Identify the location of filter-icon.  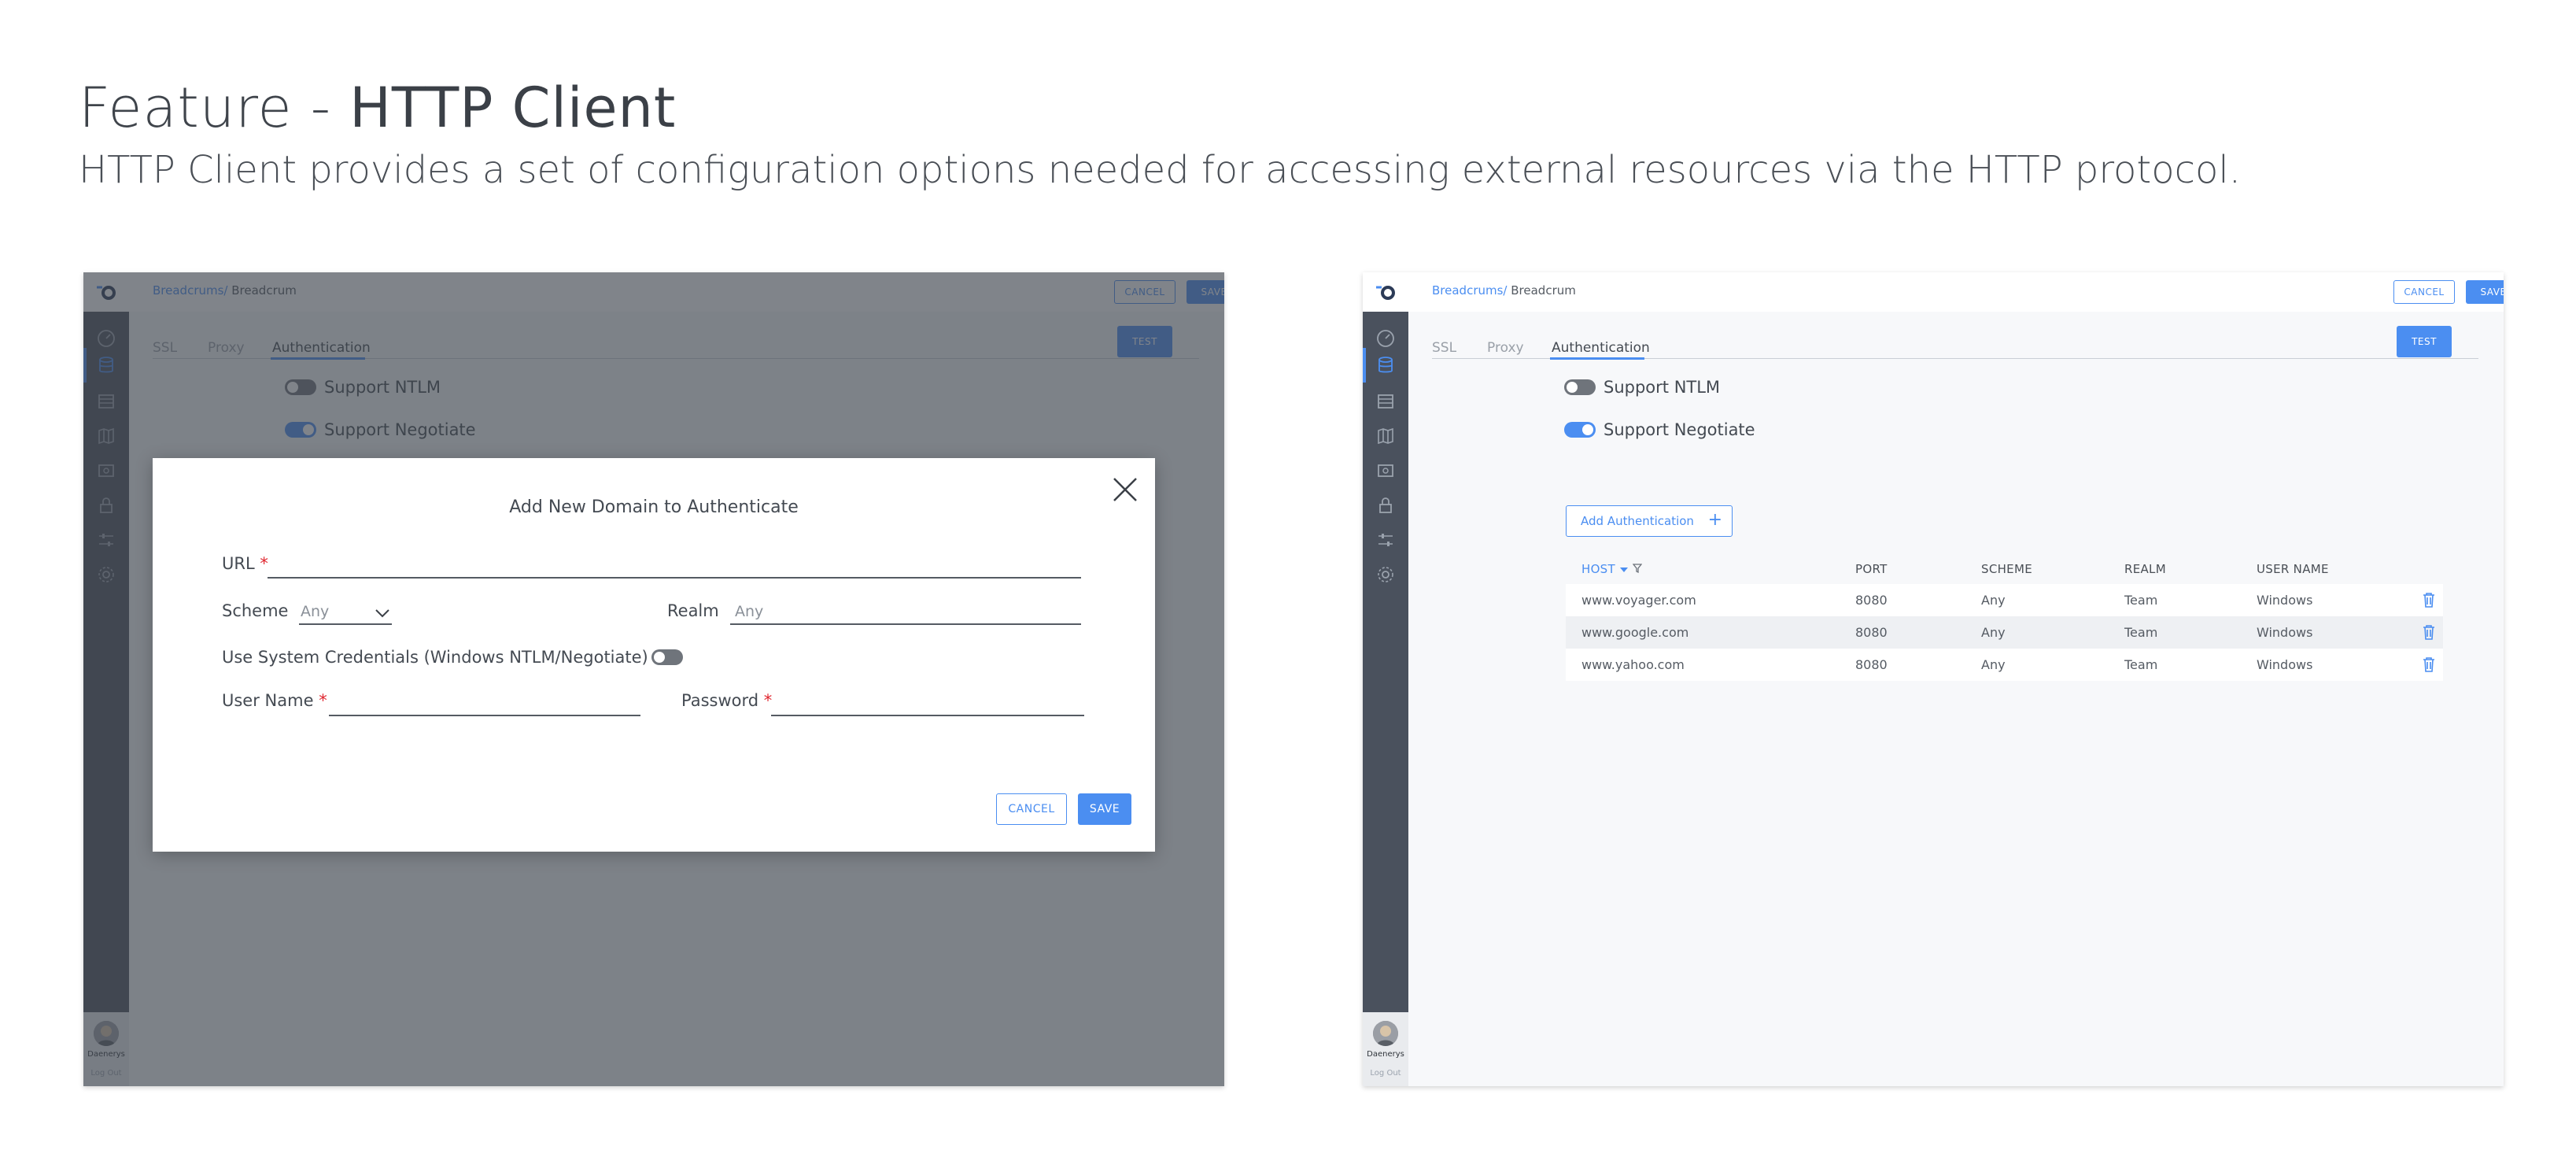
(1637, 569).